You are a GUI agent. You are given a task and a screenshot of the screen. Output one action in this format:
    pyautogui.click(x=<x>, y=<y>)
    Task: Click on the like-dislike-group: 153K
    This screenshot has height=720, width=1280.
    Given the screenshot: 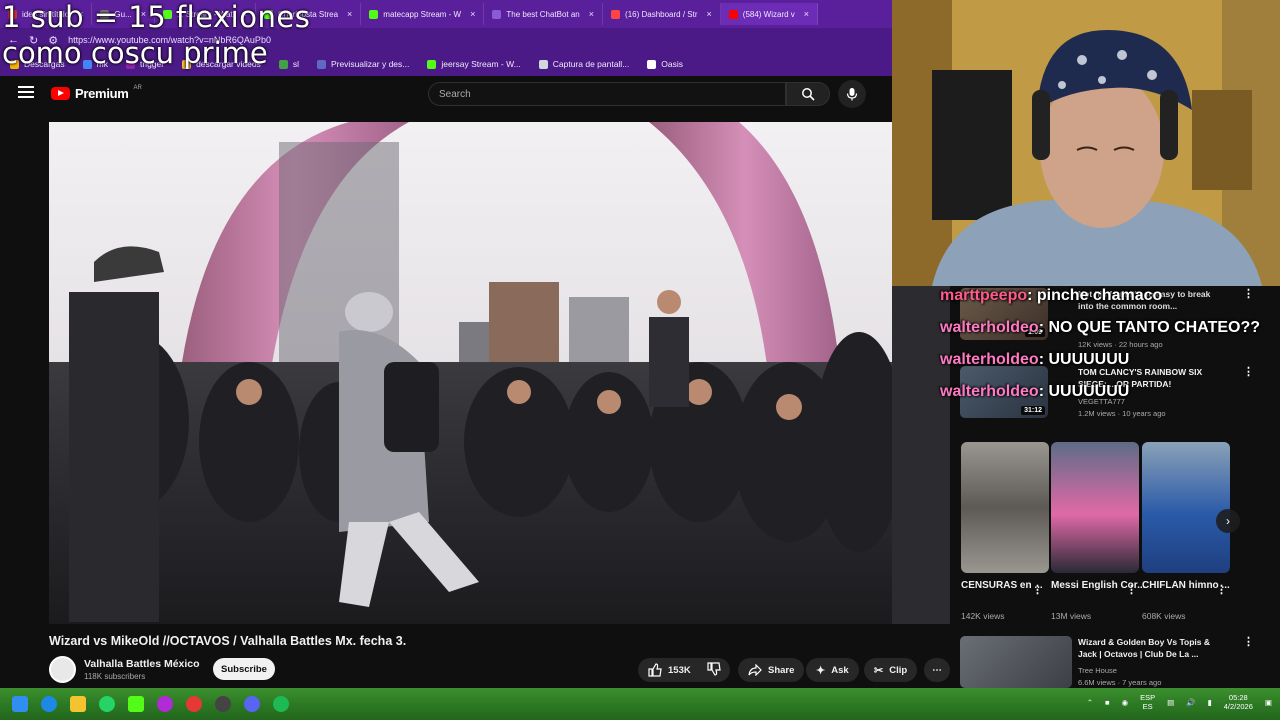 What is the action you would take?
    pyautogui.click(x=684, y=670)
    